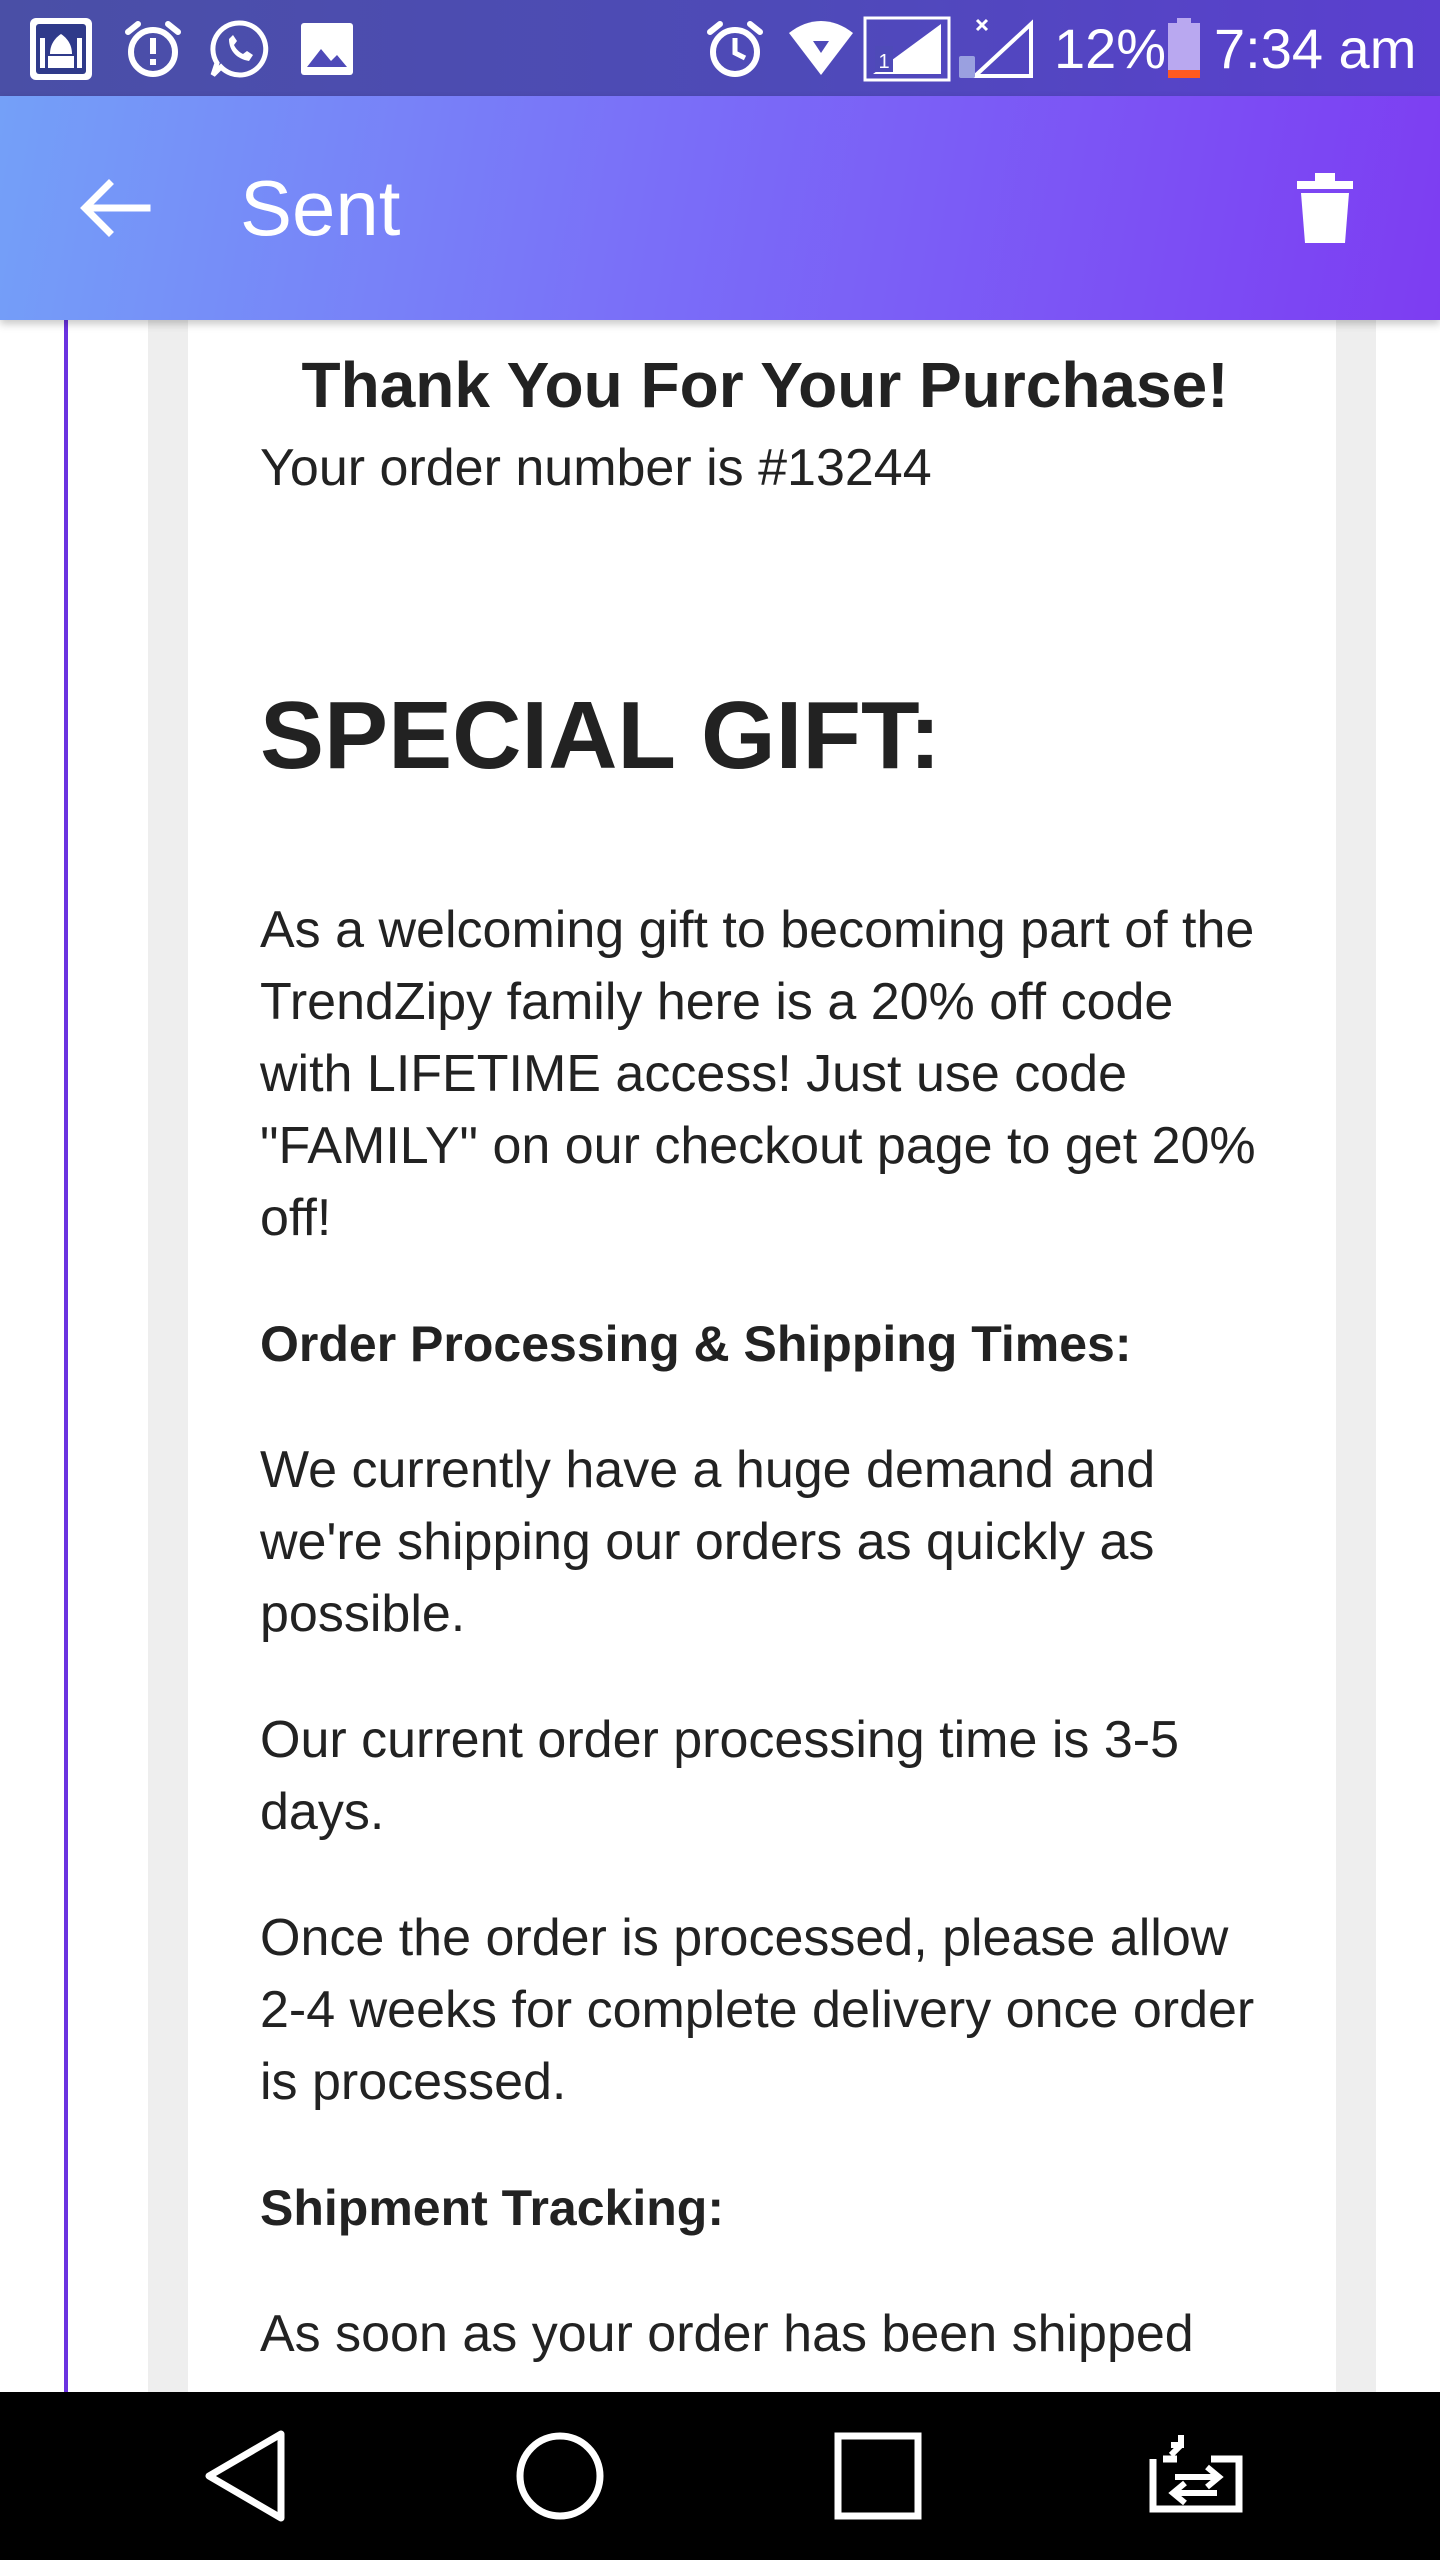  What do you see at coordinates (66, 1356) in the screenshot?
I see `quote-rule` at bounding box center [66, 1356].